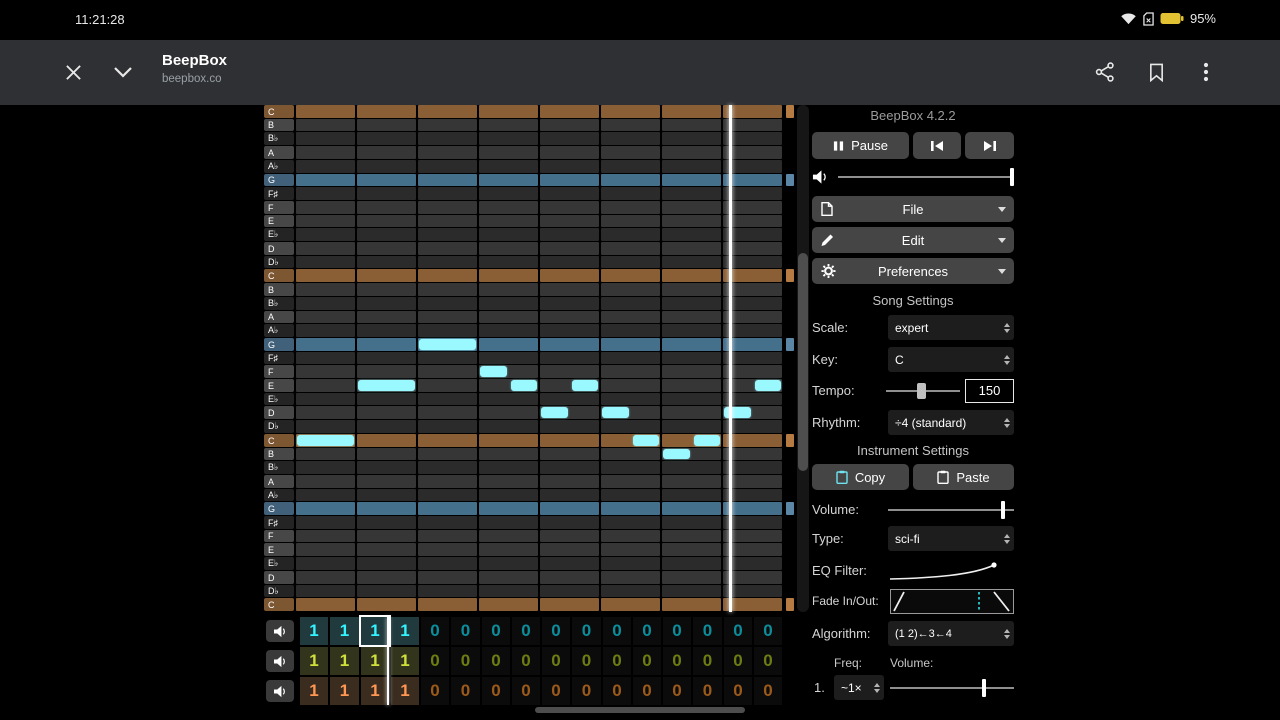 This screenshot has height=720, width=1280. I want to click on piano-key: B, so click(279, 289).